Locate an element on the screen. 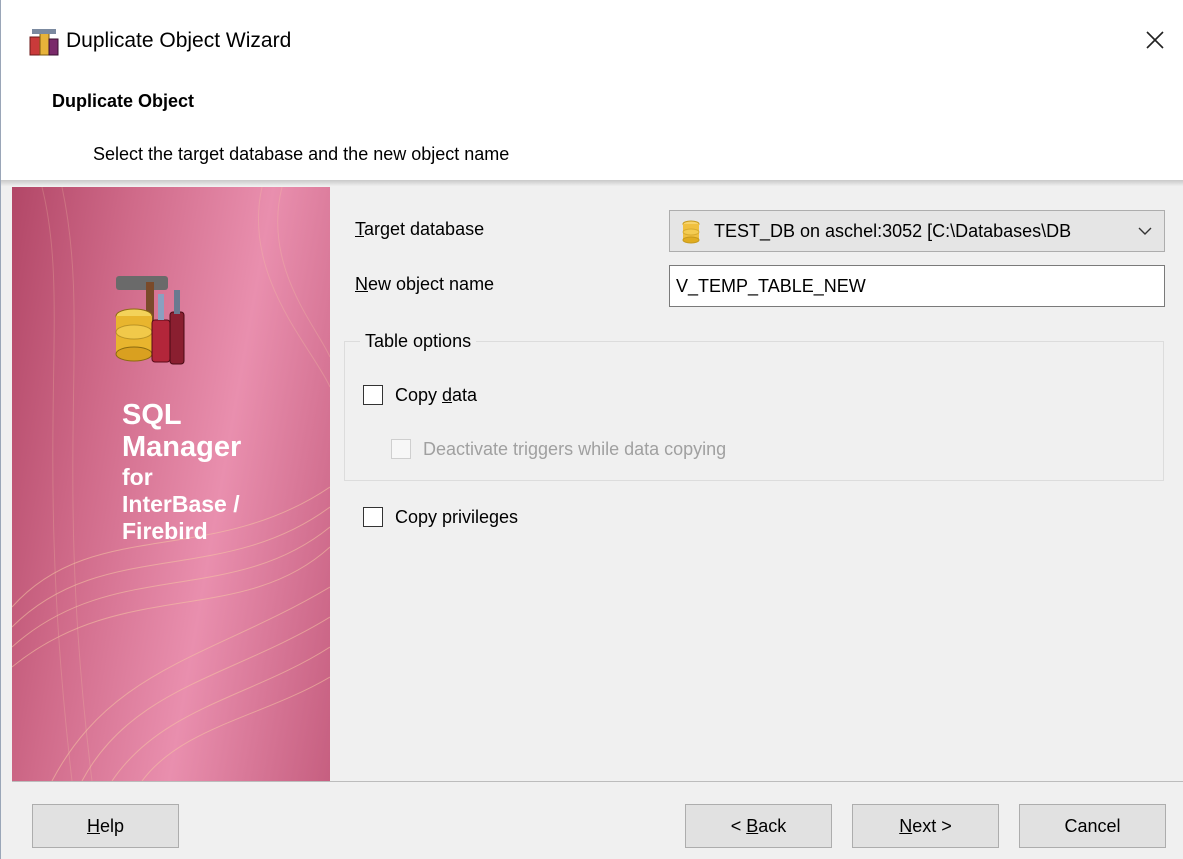  copy-data-mnemonic: d is located at coordinates (447, 395).